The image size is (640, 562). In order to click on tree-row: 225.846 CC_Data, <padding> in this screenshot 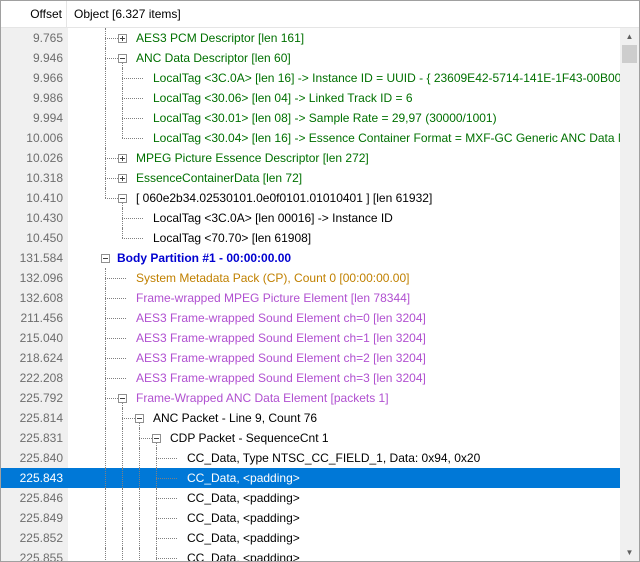, I will do `click(310, 498)`.